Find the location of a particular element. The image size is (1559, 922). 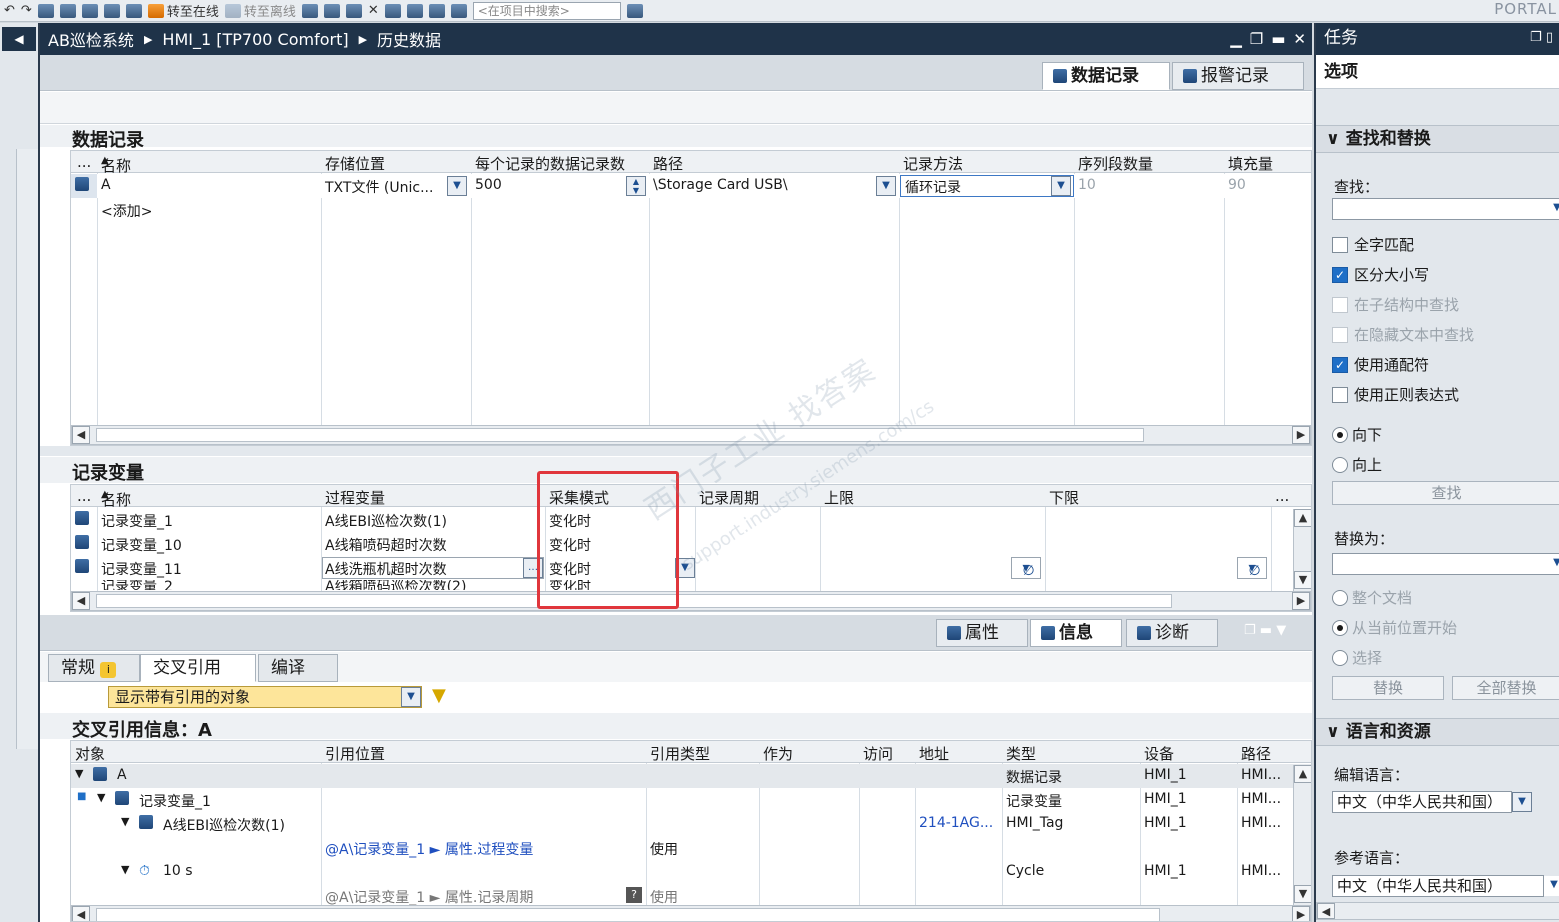

reference-language-dropdown-icon: ▼ is located at coordinates (1551, 886).